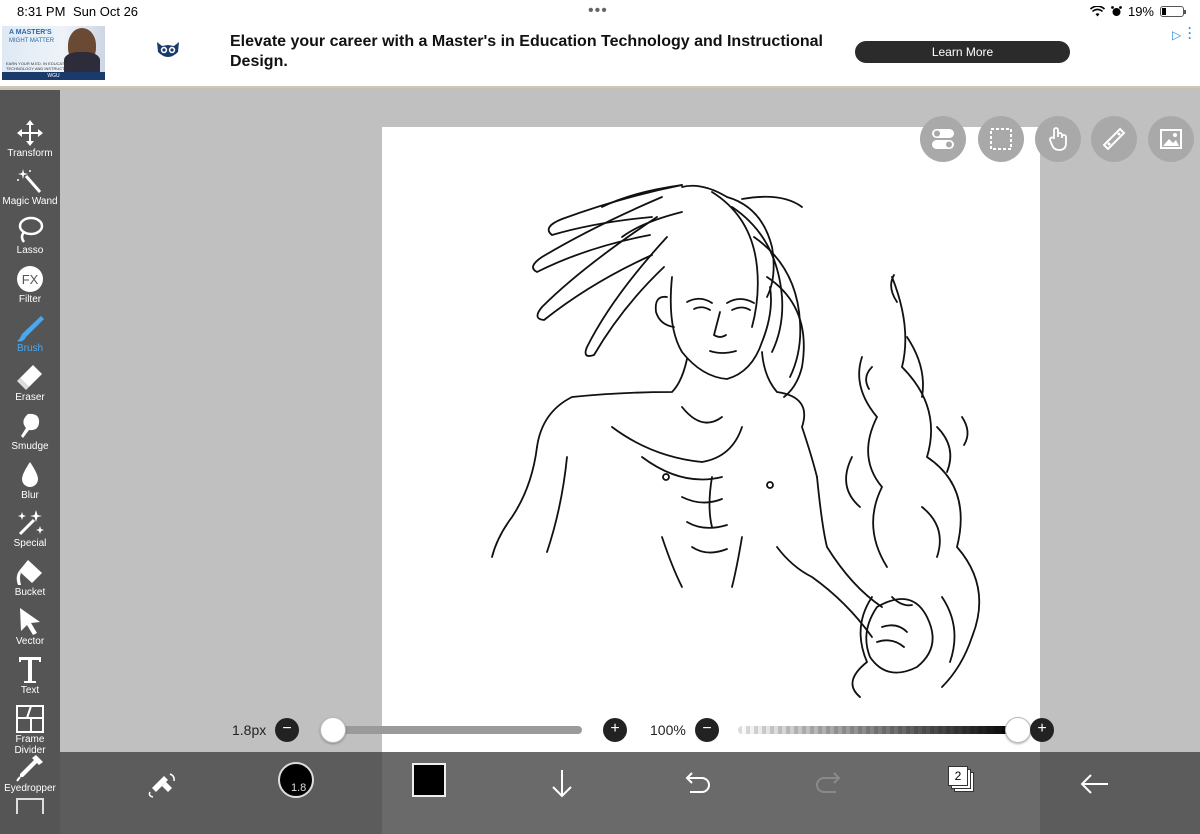 This screenshot has height=834, width=1200. Describe the element at coordinates (29, 572) in the screenshot. I see `bucket-icon` at that location.